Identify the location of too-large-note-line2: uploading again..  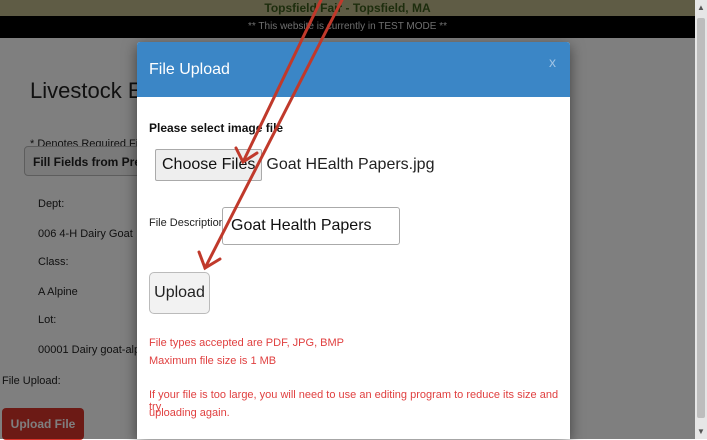
(189, 413).